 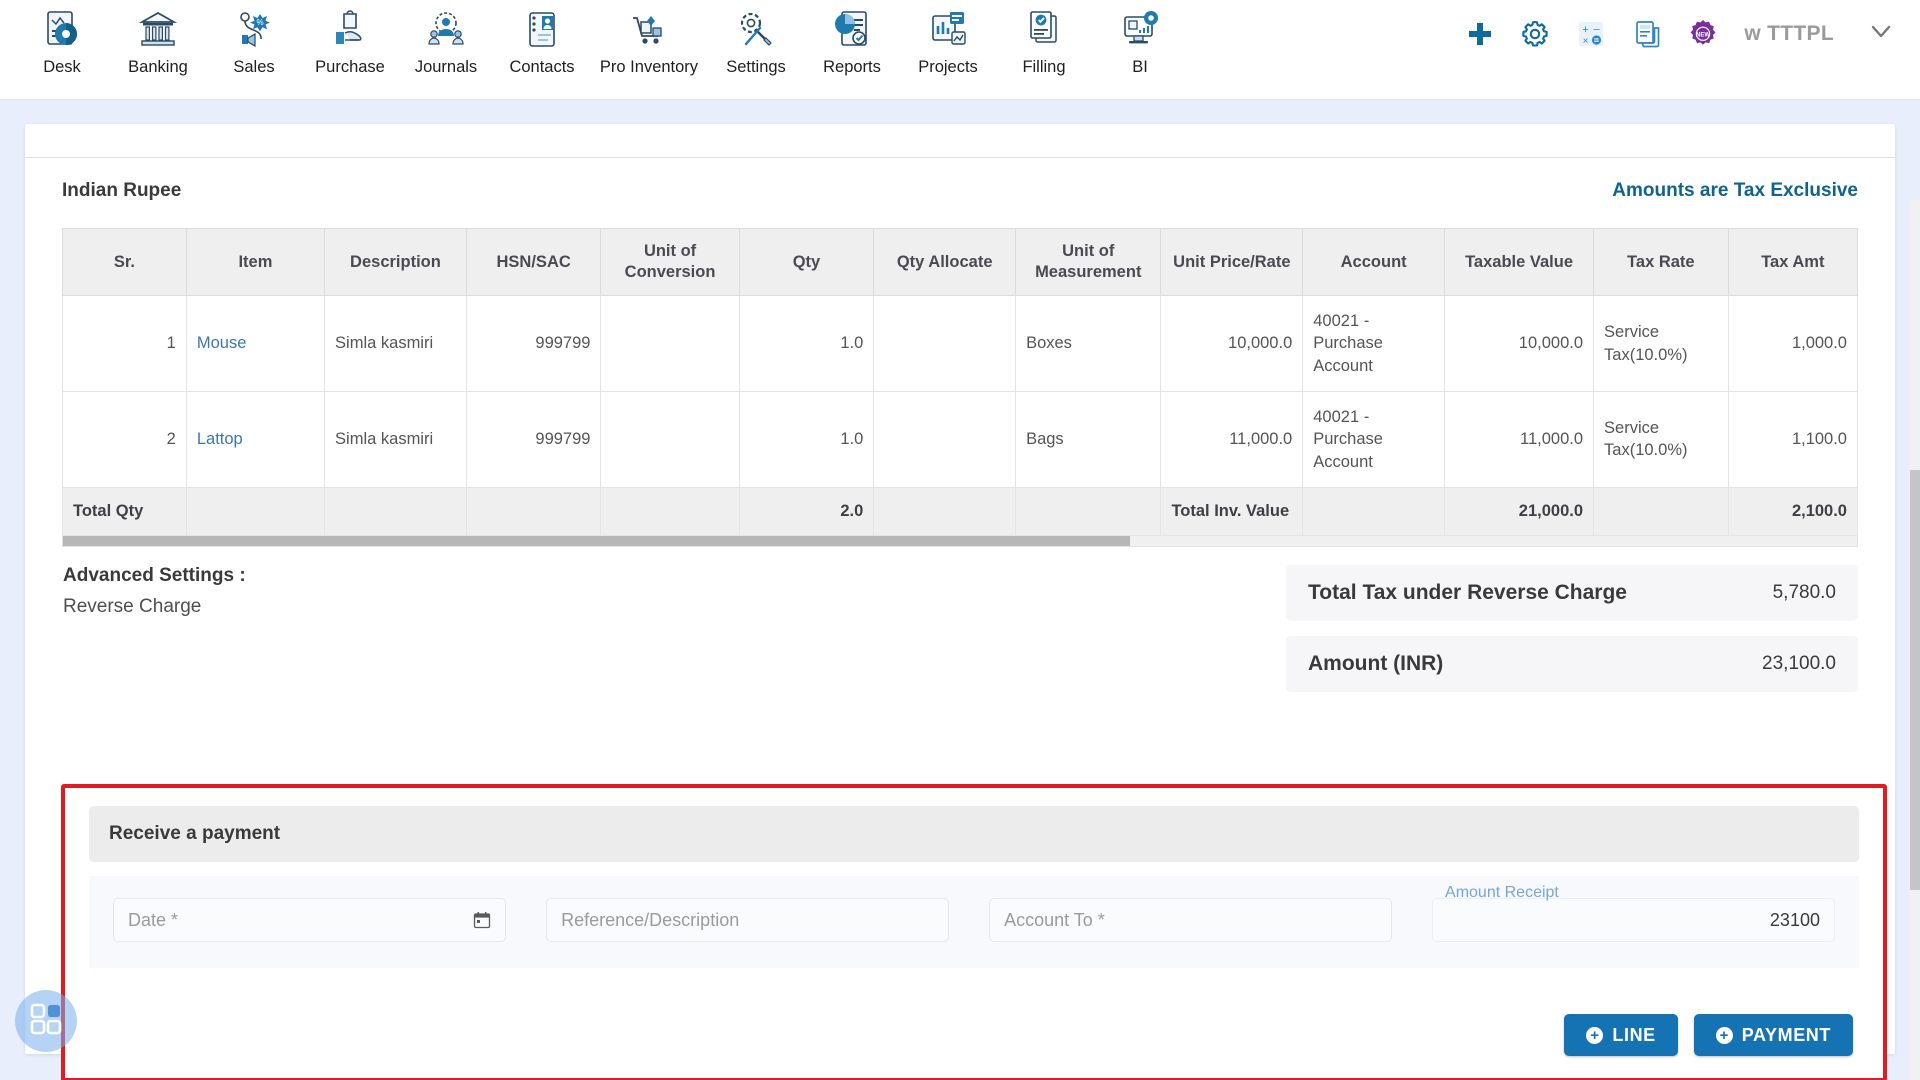 What do you see at coordinates (124, 262) in the screenshot?
I see `col-sr: Sr.` at bounding box center [124, 262].